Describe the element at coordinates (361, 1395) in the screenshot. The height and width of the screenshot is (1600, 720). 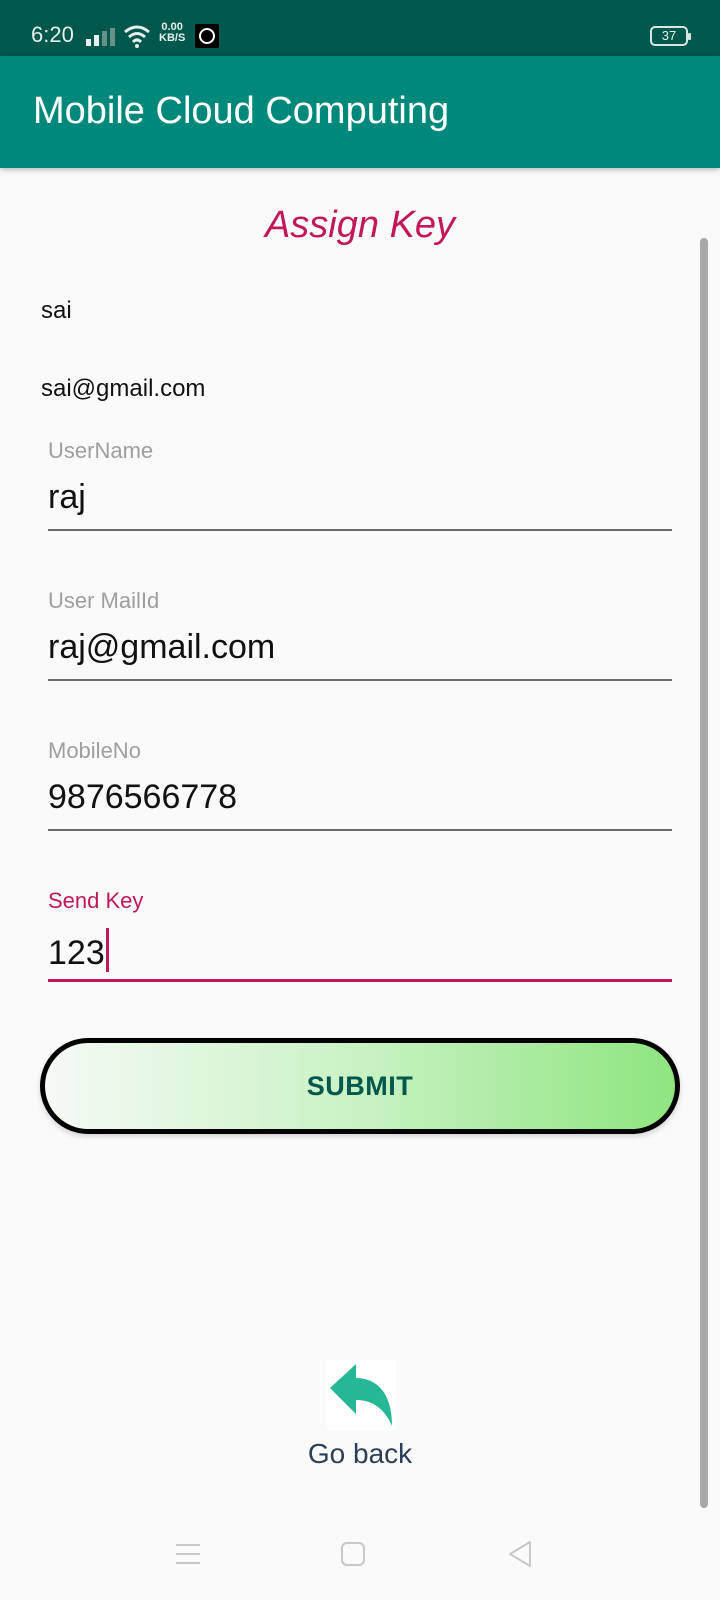
I see `reply-arrow-icon` at that location.